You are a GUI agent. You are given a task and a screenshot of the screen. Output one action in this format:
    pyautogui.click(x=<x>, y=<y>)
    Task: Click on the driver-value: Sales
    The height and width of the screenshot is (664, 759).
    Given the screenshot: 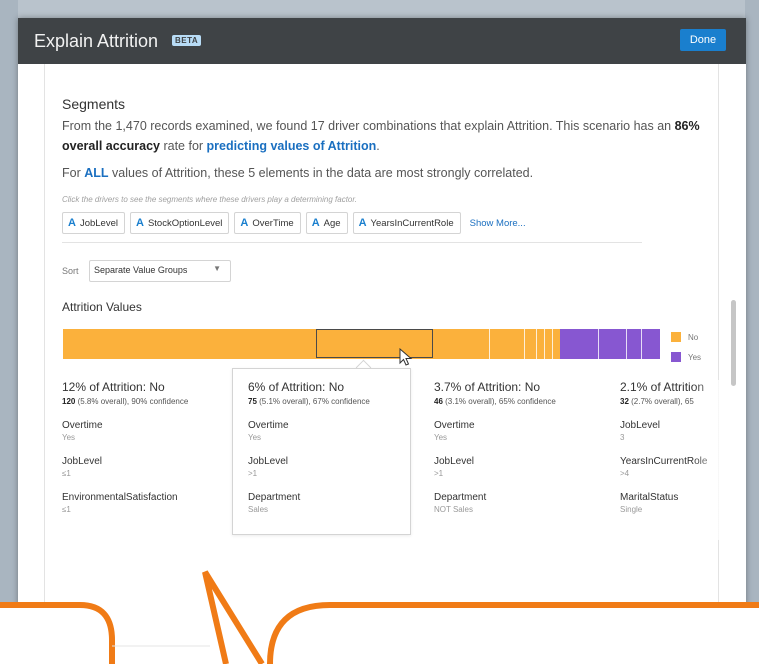 What is the action you would take?
    pyautogui.click(x=258, y=509)
    